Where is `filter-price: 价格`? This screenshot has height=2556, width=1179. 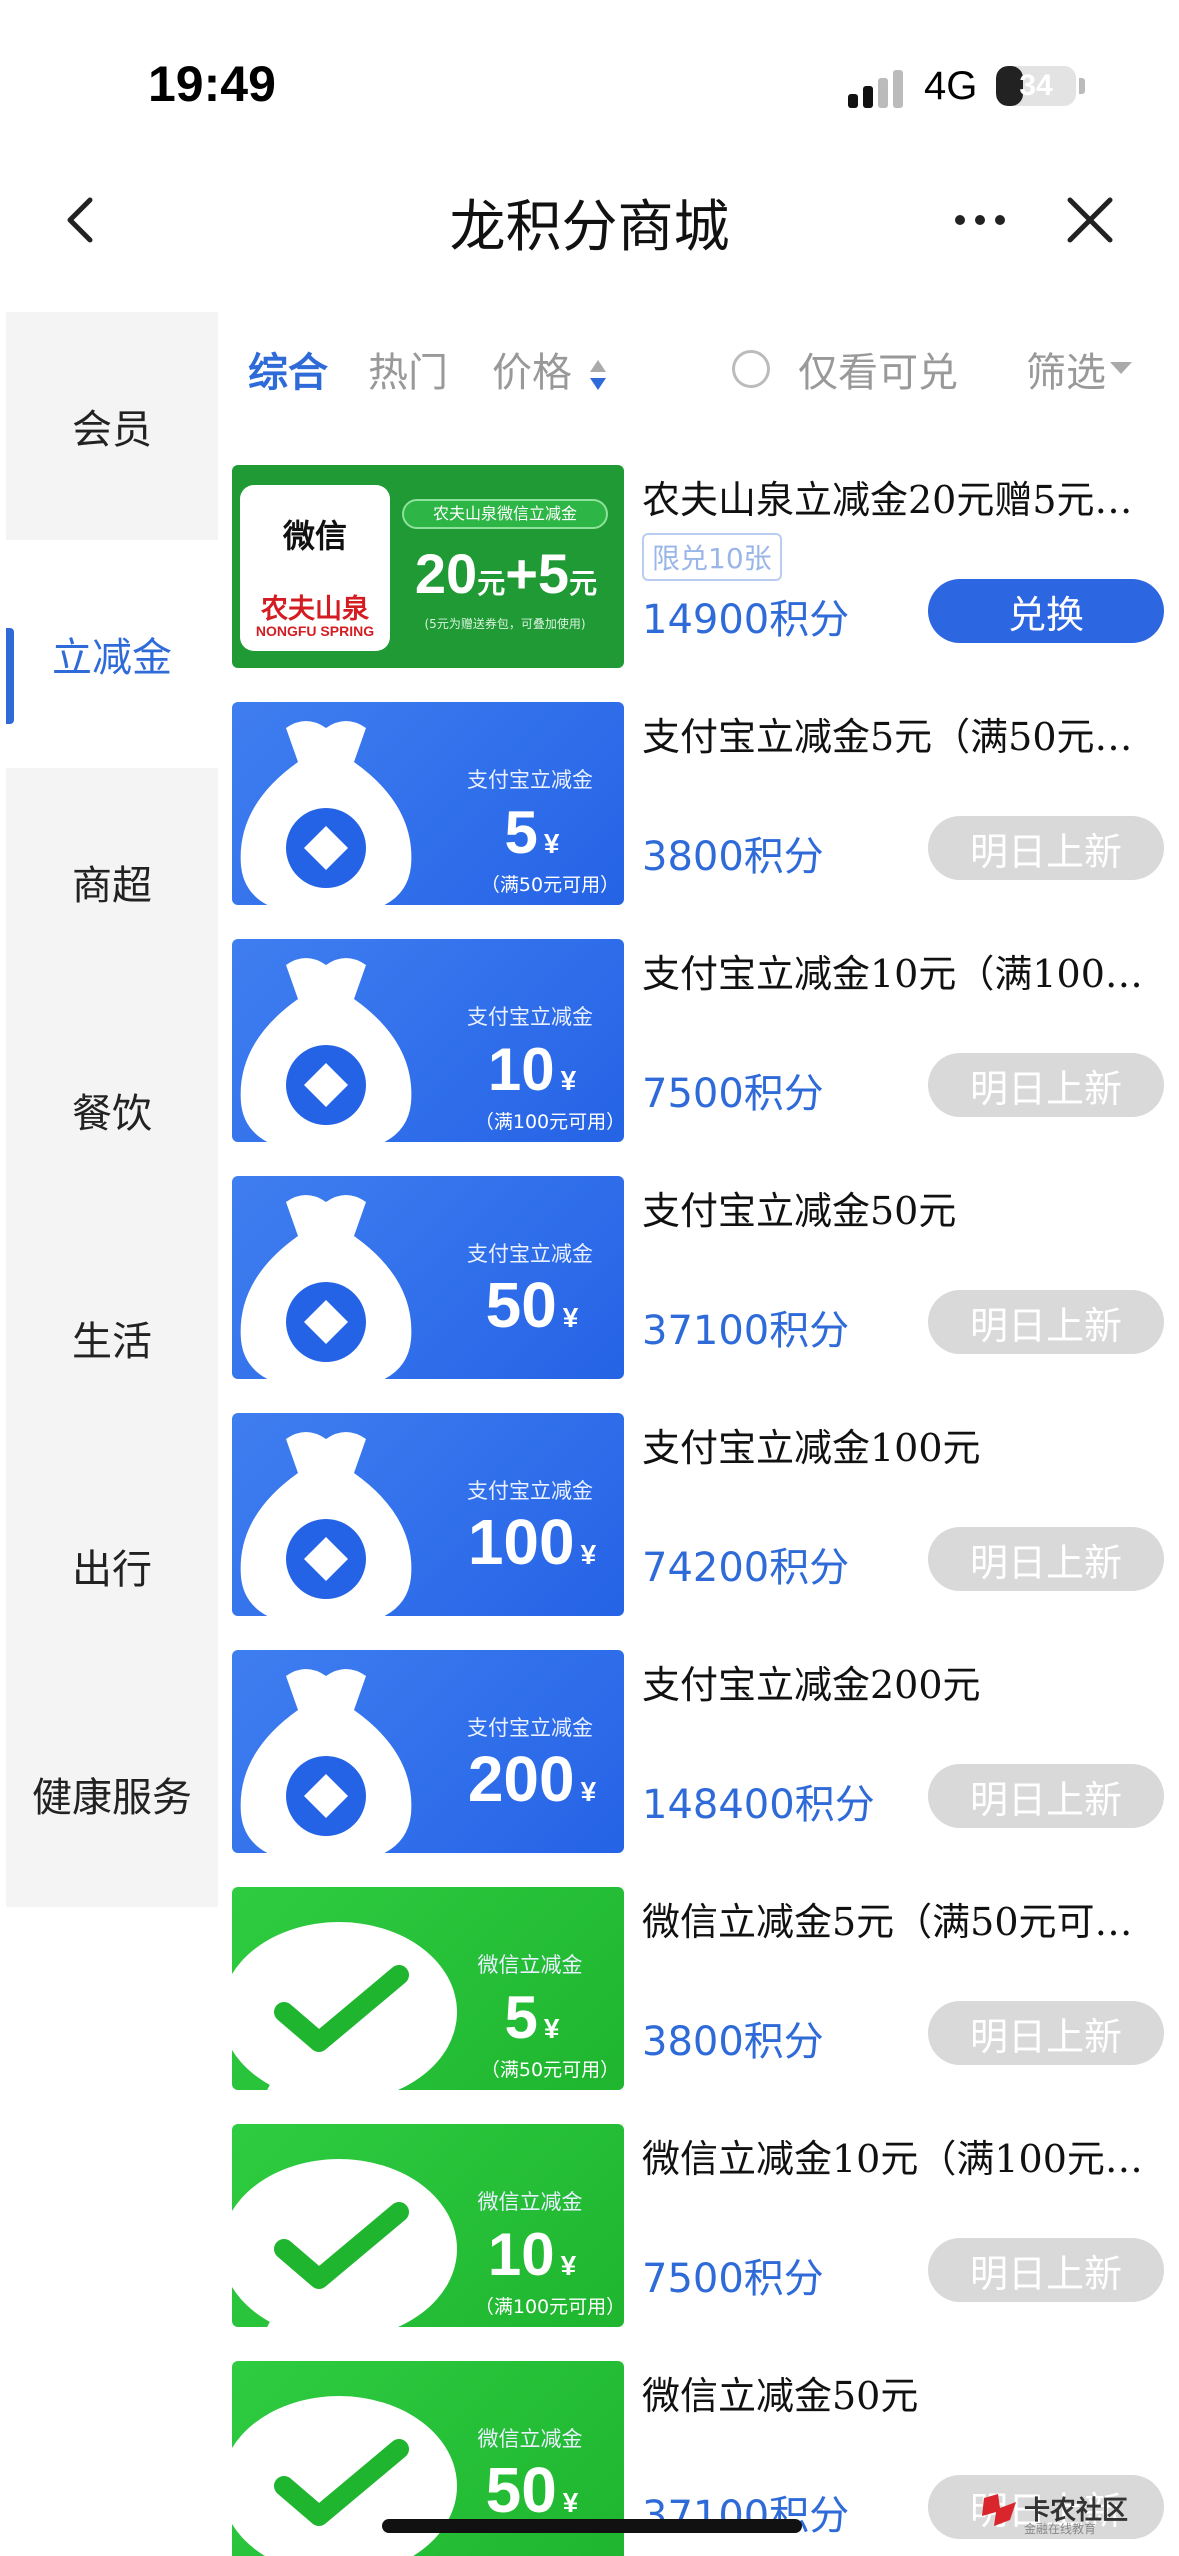 filter-price: 价格 is located at coordinates (532, 369).